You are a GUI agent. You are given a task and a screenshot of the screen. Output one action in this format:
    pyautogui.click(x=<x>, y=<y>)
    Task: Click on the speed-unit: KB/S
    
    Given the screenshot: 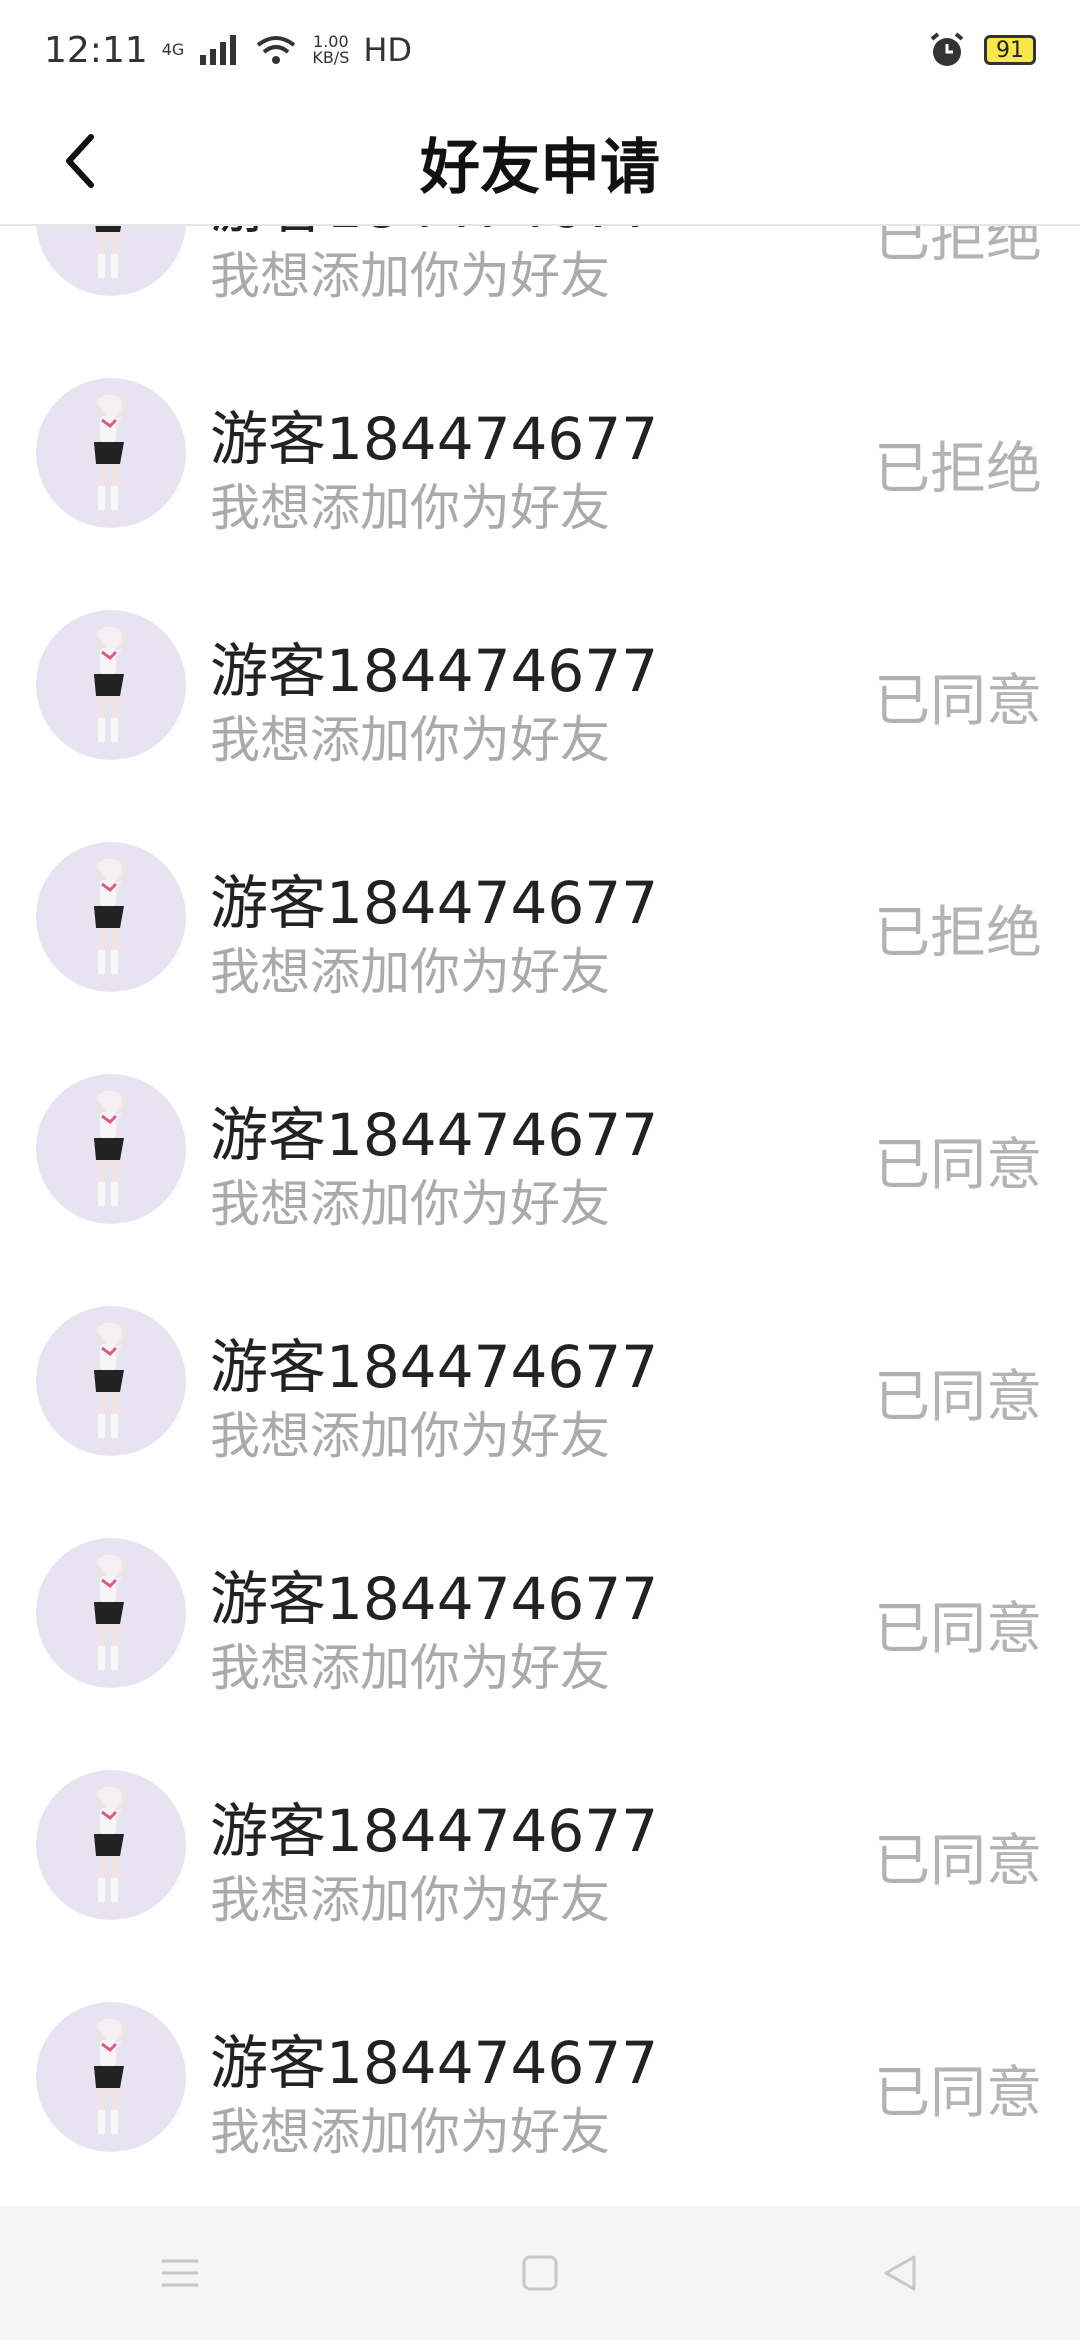 What is the action you would take?
    pyautogui.click(x=331, y=57)
    